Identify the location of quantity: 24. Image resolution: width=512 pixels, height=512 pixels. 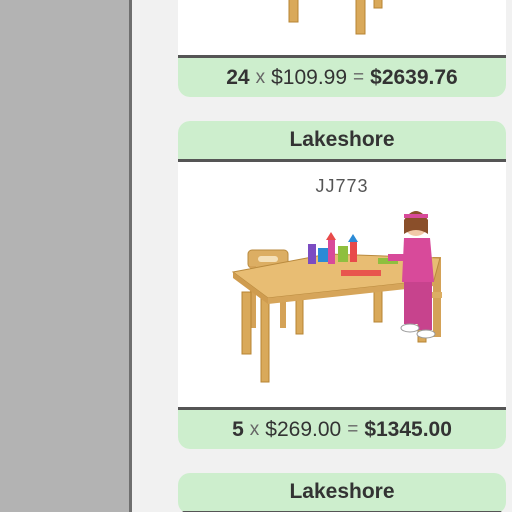
(238, 77).